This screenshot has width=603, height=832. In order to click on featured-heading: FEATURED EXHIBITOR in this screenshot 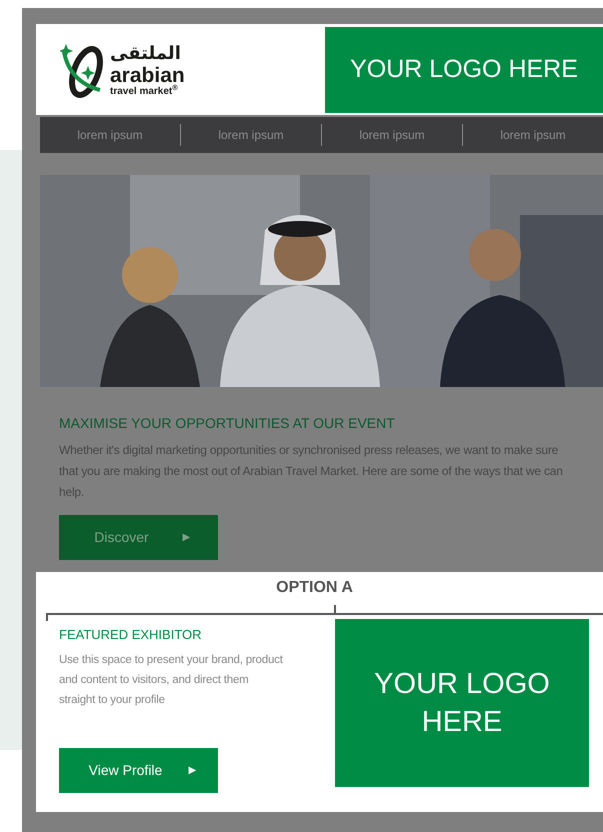, I will do `click(131, 635)`.